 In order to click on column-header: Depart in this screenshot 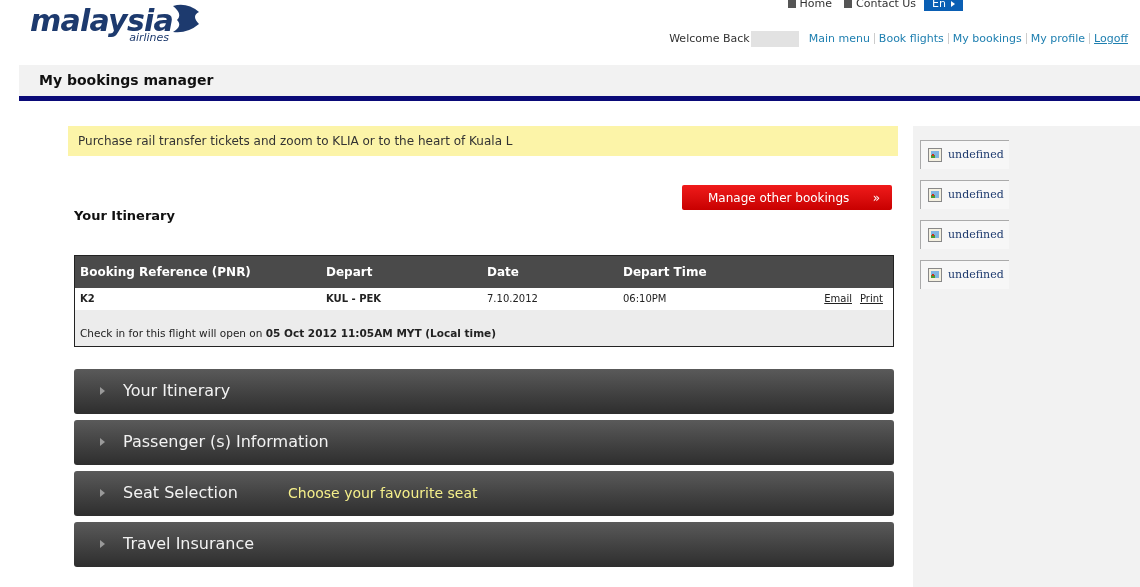, I will do `click(350, 272)`.